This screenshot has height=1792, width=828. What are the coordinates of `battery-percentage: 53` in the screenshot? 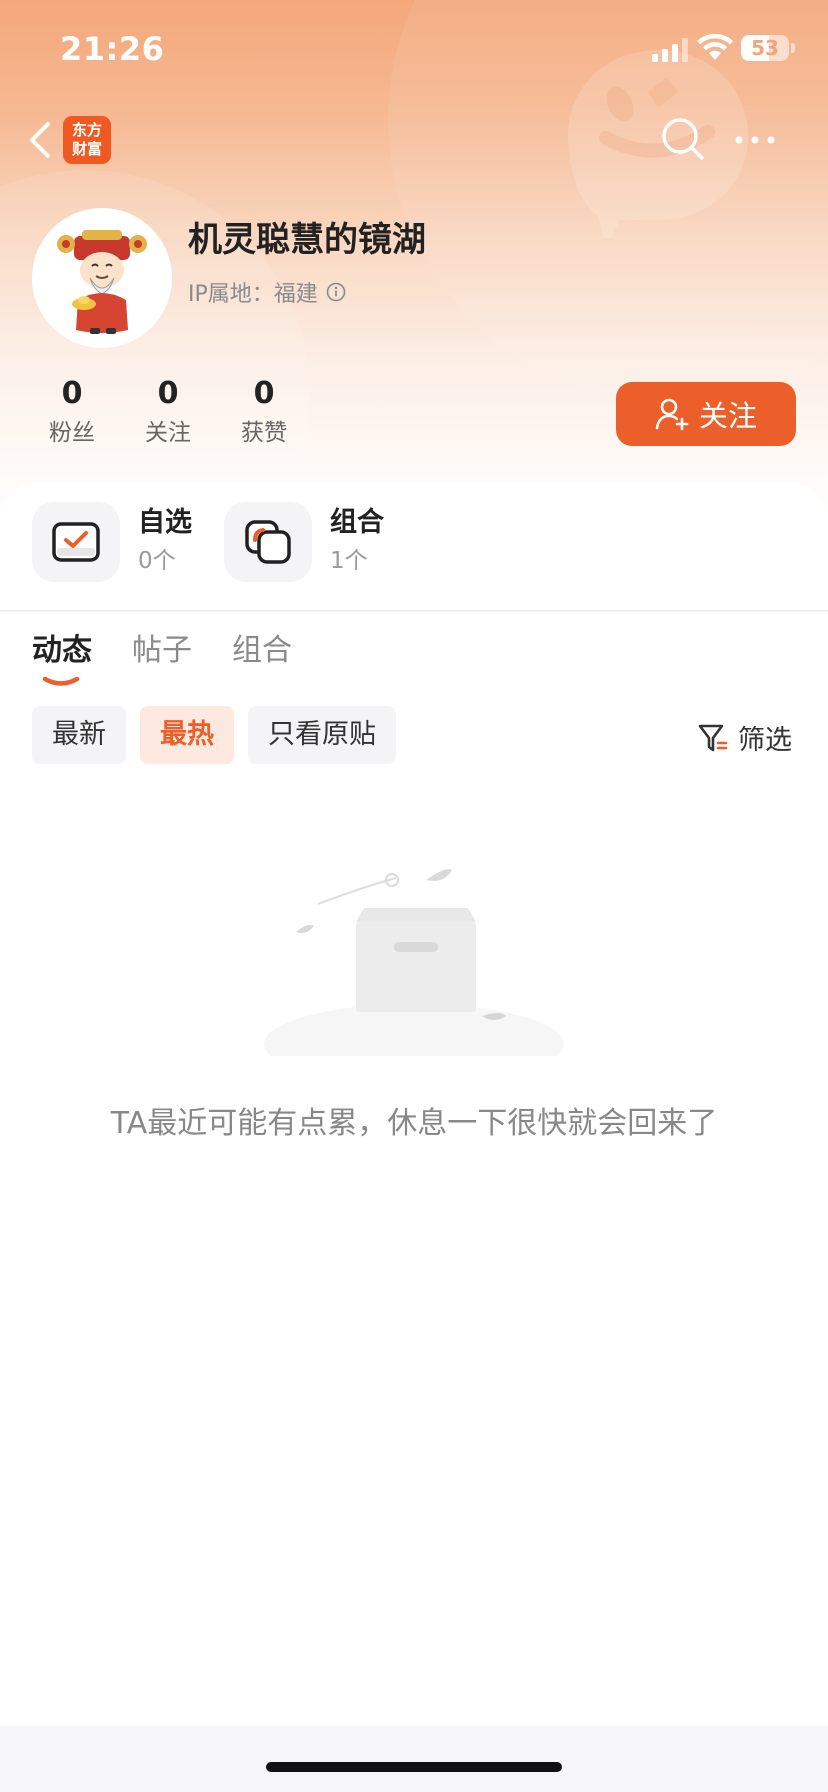 It's located at (765, 48).